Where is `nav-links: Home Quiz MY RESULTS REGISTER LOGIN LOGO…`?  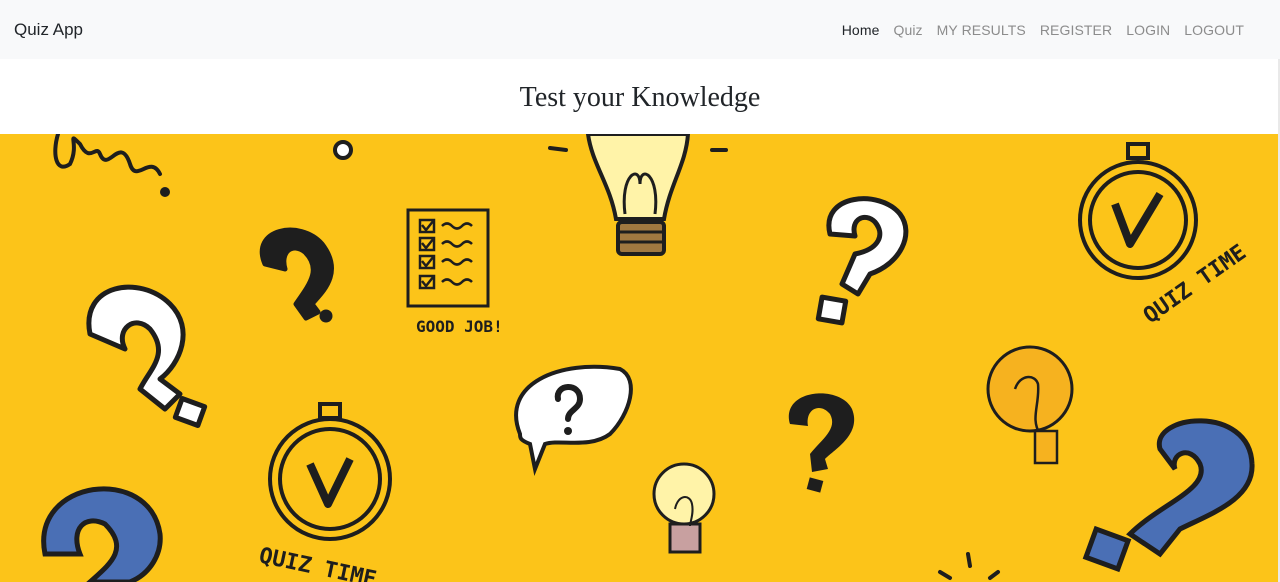
nav-links: Home Quiz MY RESULTS REGISTER LOGIN LOGO… is located at coordinates (1043, 30).